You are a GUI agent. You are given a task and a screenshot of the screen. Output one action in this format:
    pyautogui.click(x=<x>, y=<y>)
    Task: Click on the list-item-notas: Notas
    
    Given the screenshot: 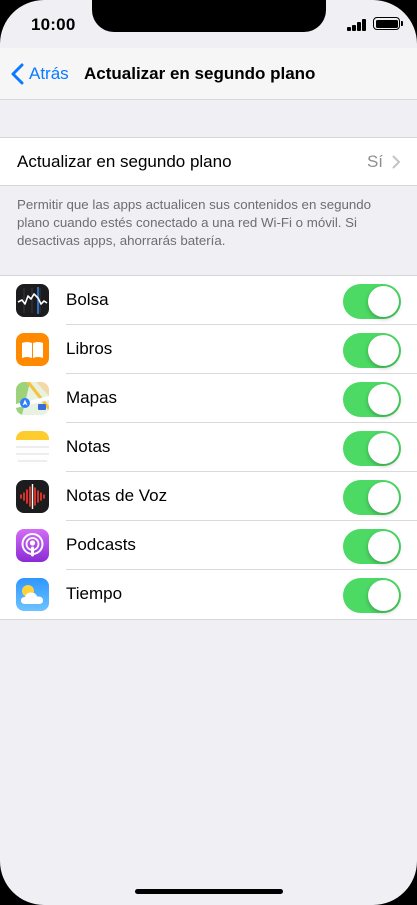 What is the action you would take?
    pyautogui.click(x=208, y=447)
    